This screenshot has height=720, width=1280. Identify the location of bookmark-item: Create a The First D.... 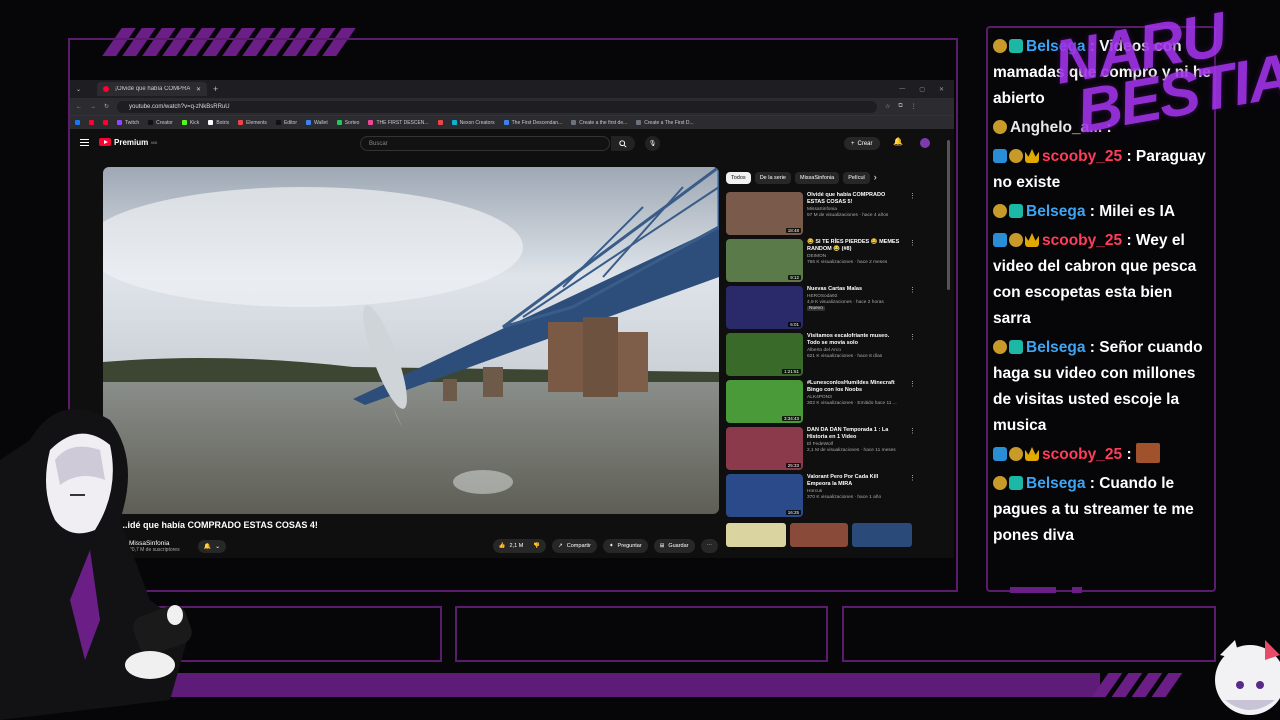
(665, 123).